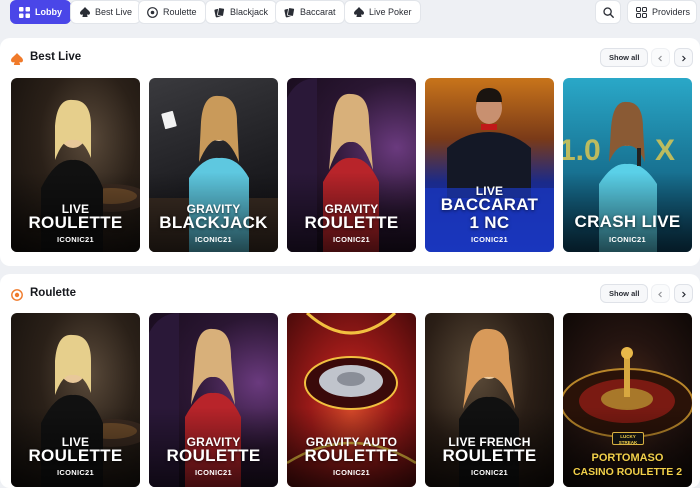 The height and width of the screenshot is (488, 700). I want to click on game-card: 1.0 X CRASH LIVE ICONIC21, so click(627, 165).